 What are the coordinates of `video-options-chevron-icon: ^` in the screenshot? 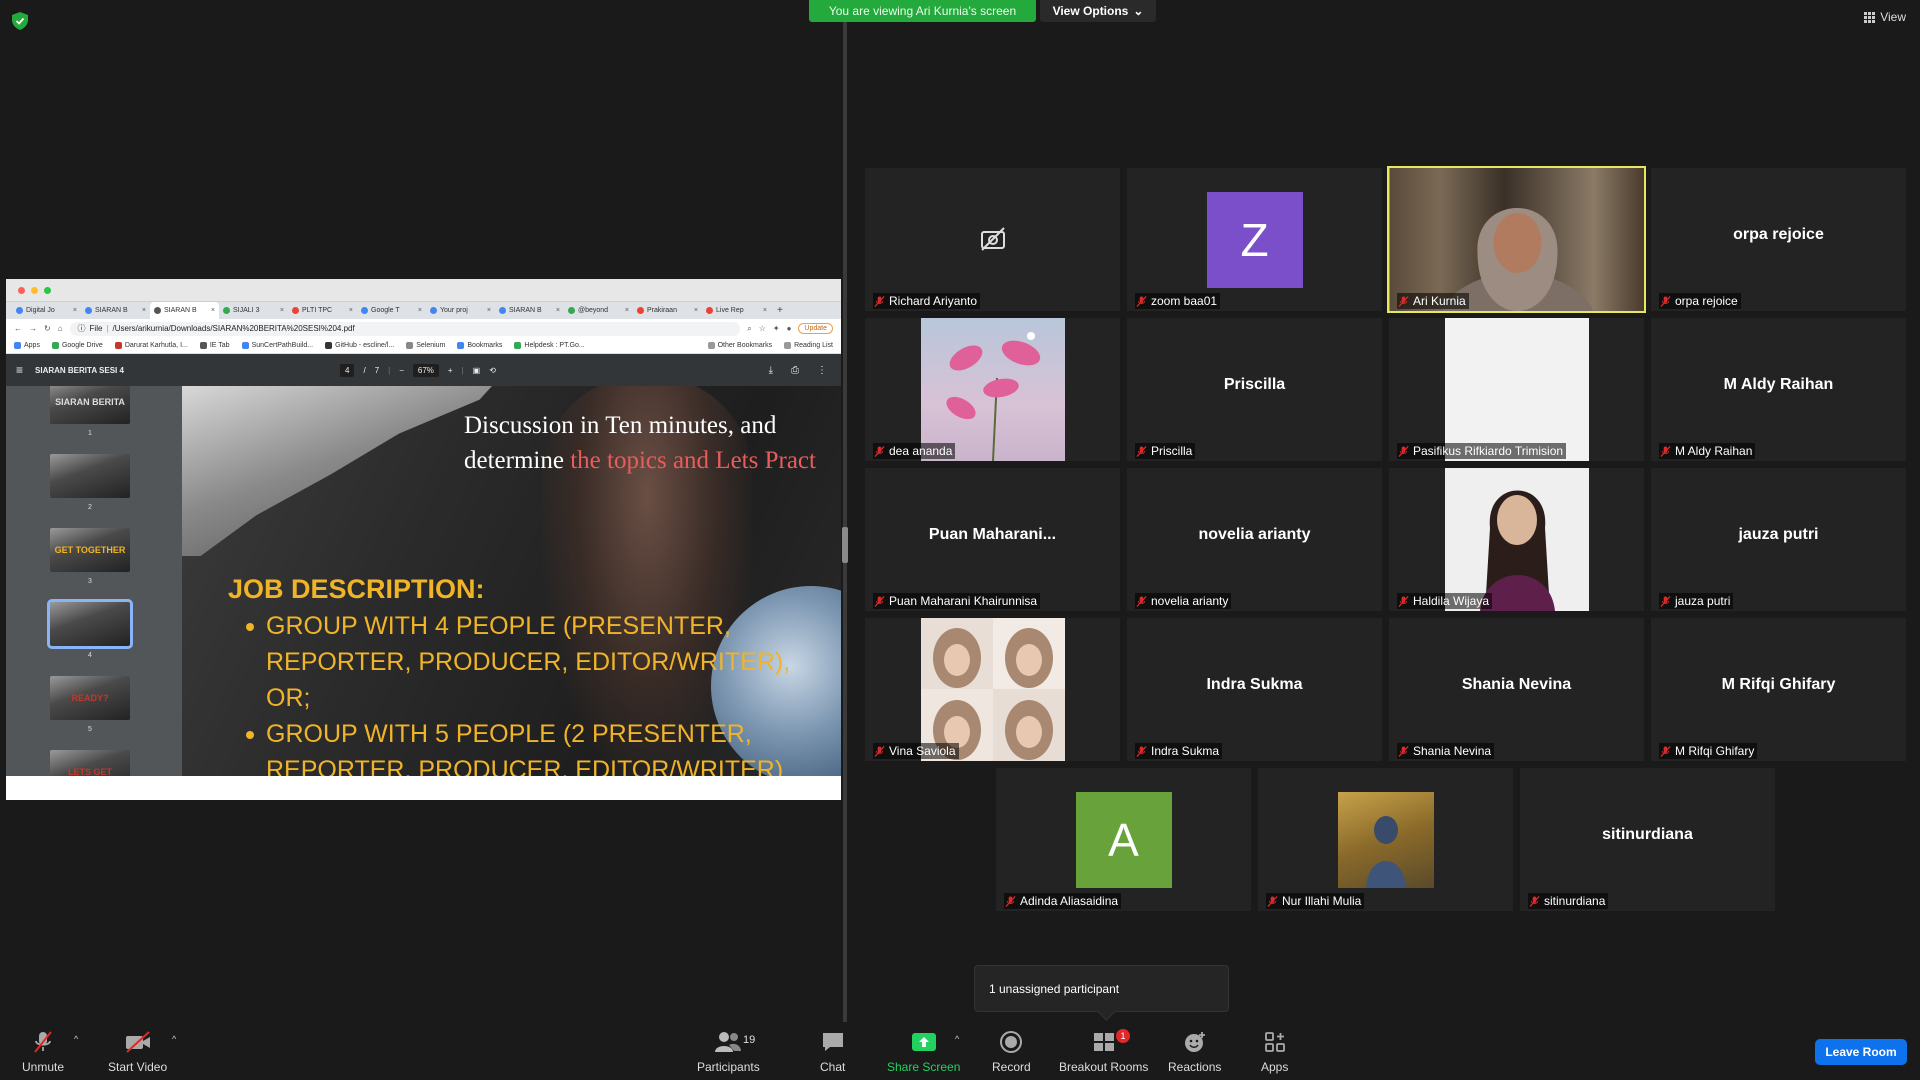 It's located at (174, 1039).